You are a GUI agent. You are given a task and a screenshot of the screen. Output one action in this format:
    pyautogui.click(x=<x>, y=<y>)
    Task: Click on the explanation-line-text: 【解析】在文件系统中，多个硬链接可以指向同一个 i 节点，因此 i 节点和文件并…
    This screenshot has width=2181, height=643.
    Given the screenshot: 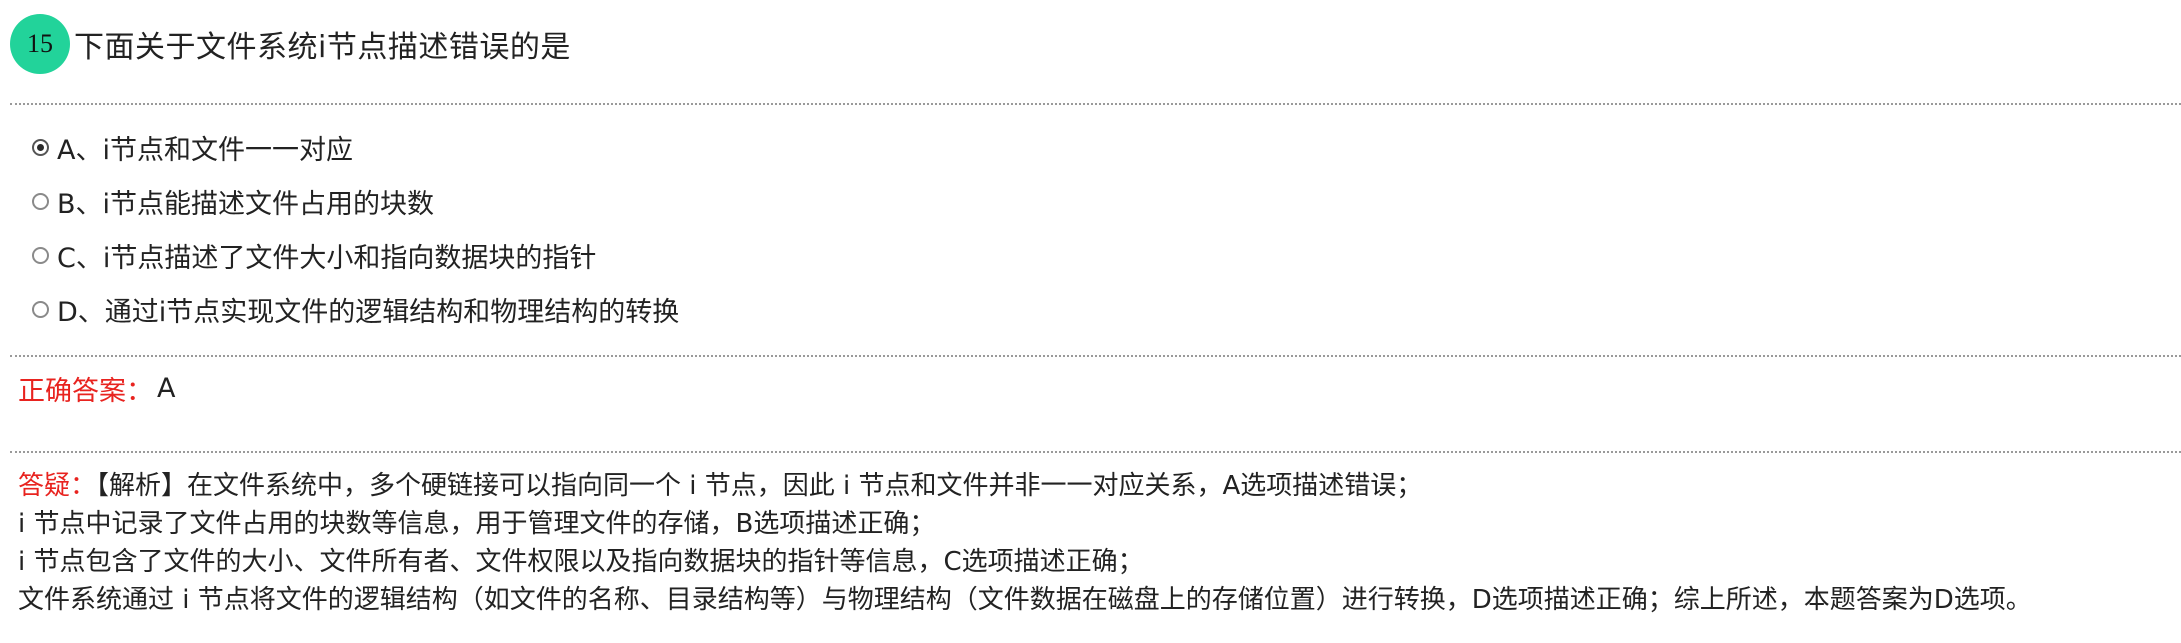 What is the action you would take?
    pyautogui.click(x=759, y=486)
    